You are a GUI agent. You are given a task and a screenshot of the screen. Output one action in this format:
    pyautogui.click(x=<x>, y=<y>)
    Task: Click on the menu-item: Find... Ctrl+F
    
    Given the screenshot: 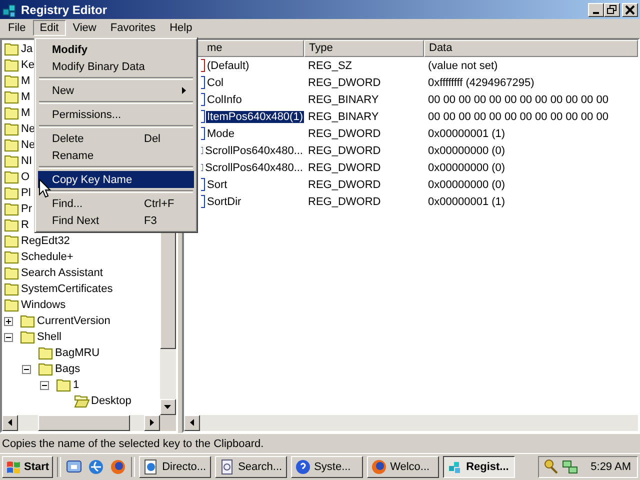 What is the action you would take?
    pyautogui.click(x=116, y=203)
    